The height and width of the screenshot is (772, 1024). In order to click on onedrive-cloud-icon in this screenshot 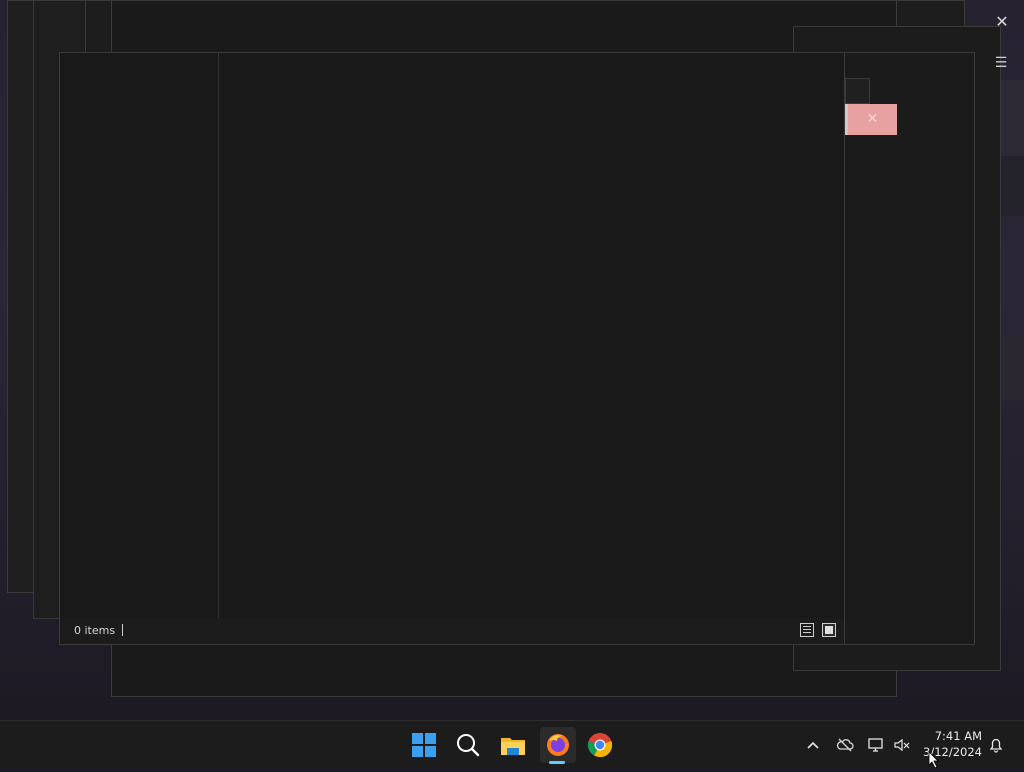, I will do `click(845, 745)`.